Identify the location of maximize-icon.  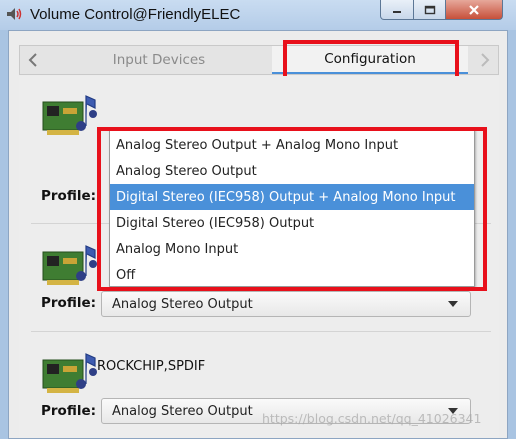
(429, 9).